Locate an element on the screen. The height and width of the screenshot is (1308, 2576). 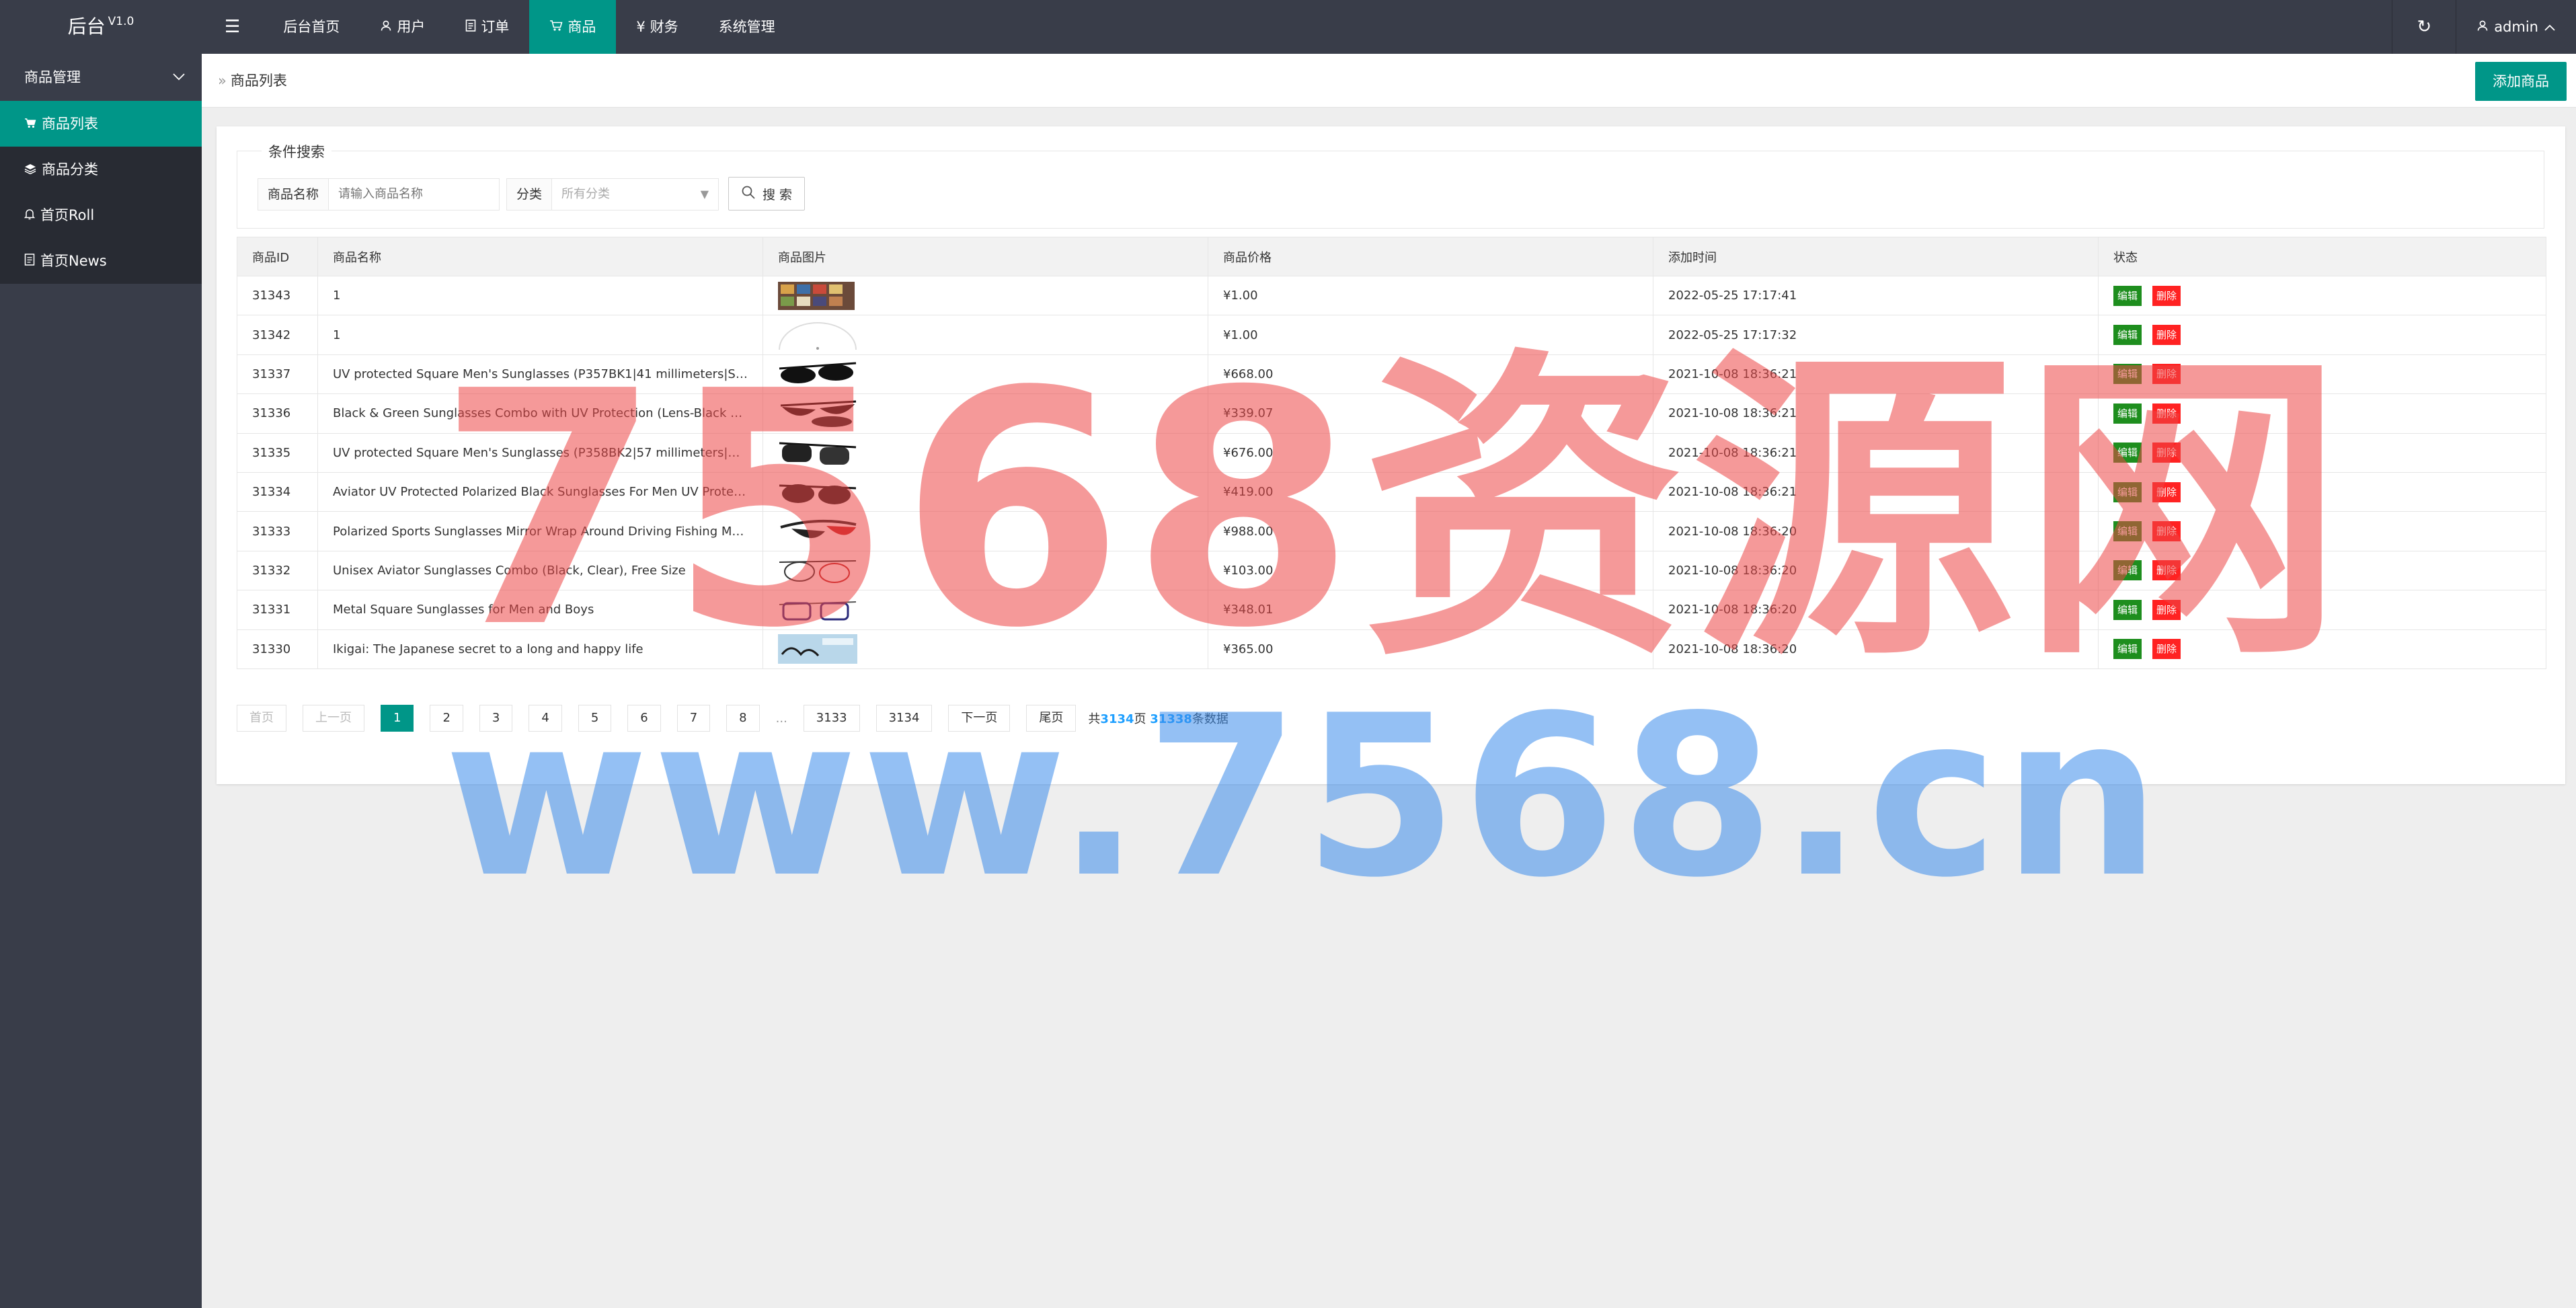
nav-item-products: 商品 is located at coordinates (573, 27).